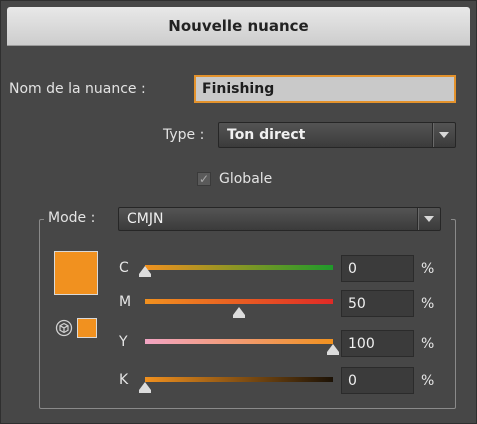 The image size is (477, 424). I want to click on mode-dropdown-button, so click(428, 219).